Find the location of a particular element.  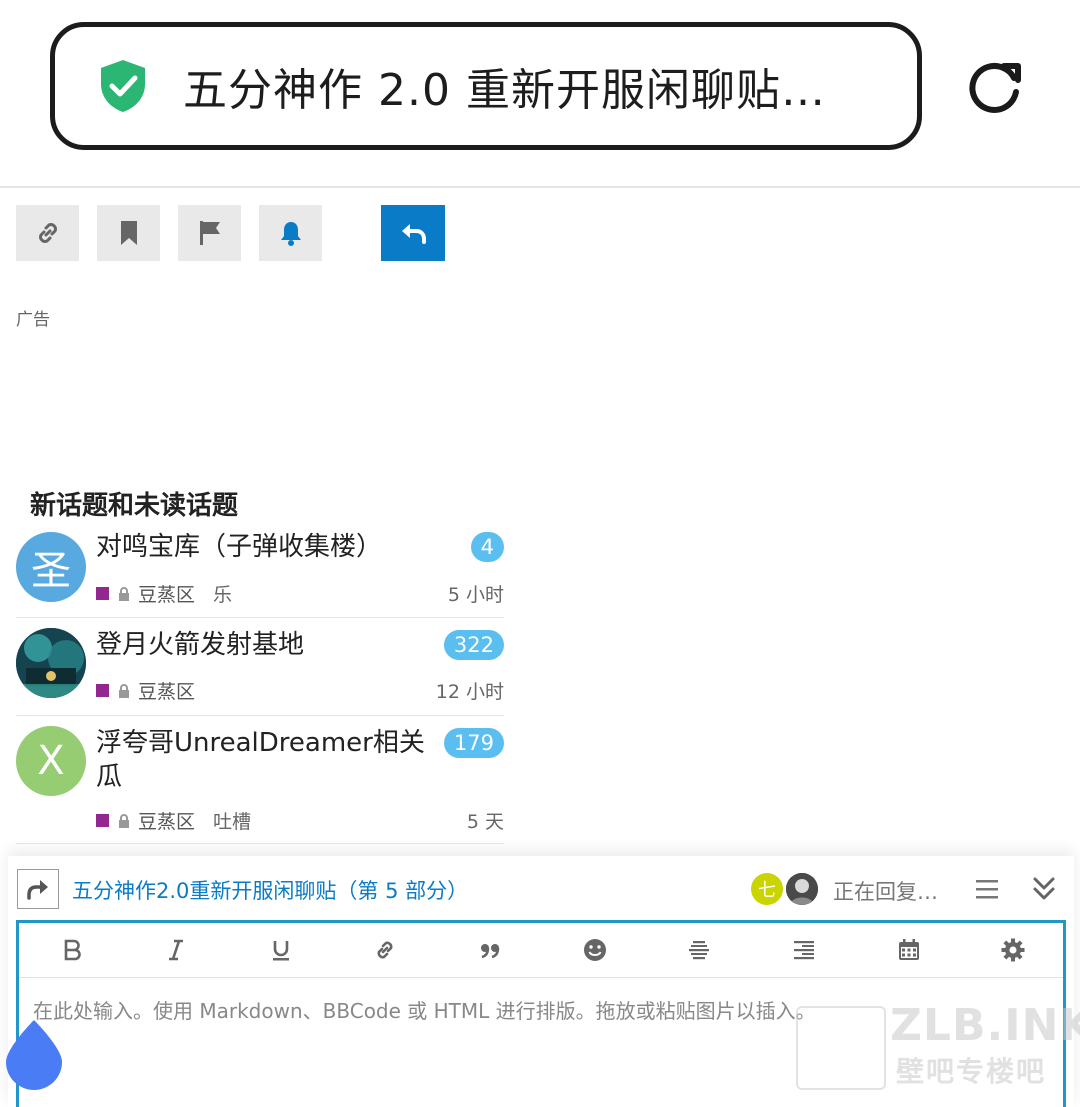

underline-icon is located at coordinates (281, 951).